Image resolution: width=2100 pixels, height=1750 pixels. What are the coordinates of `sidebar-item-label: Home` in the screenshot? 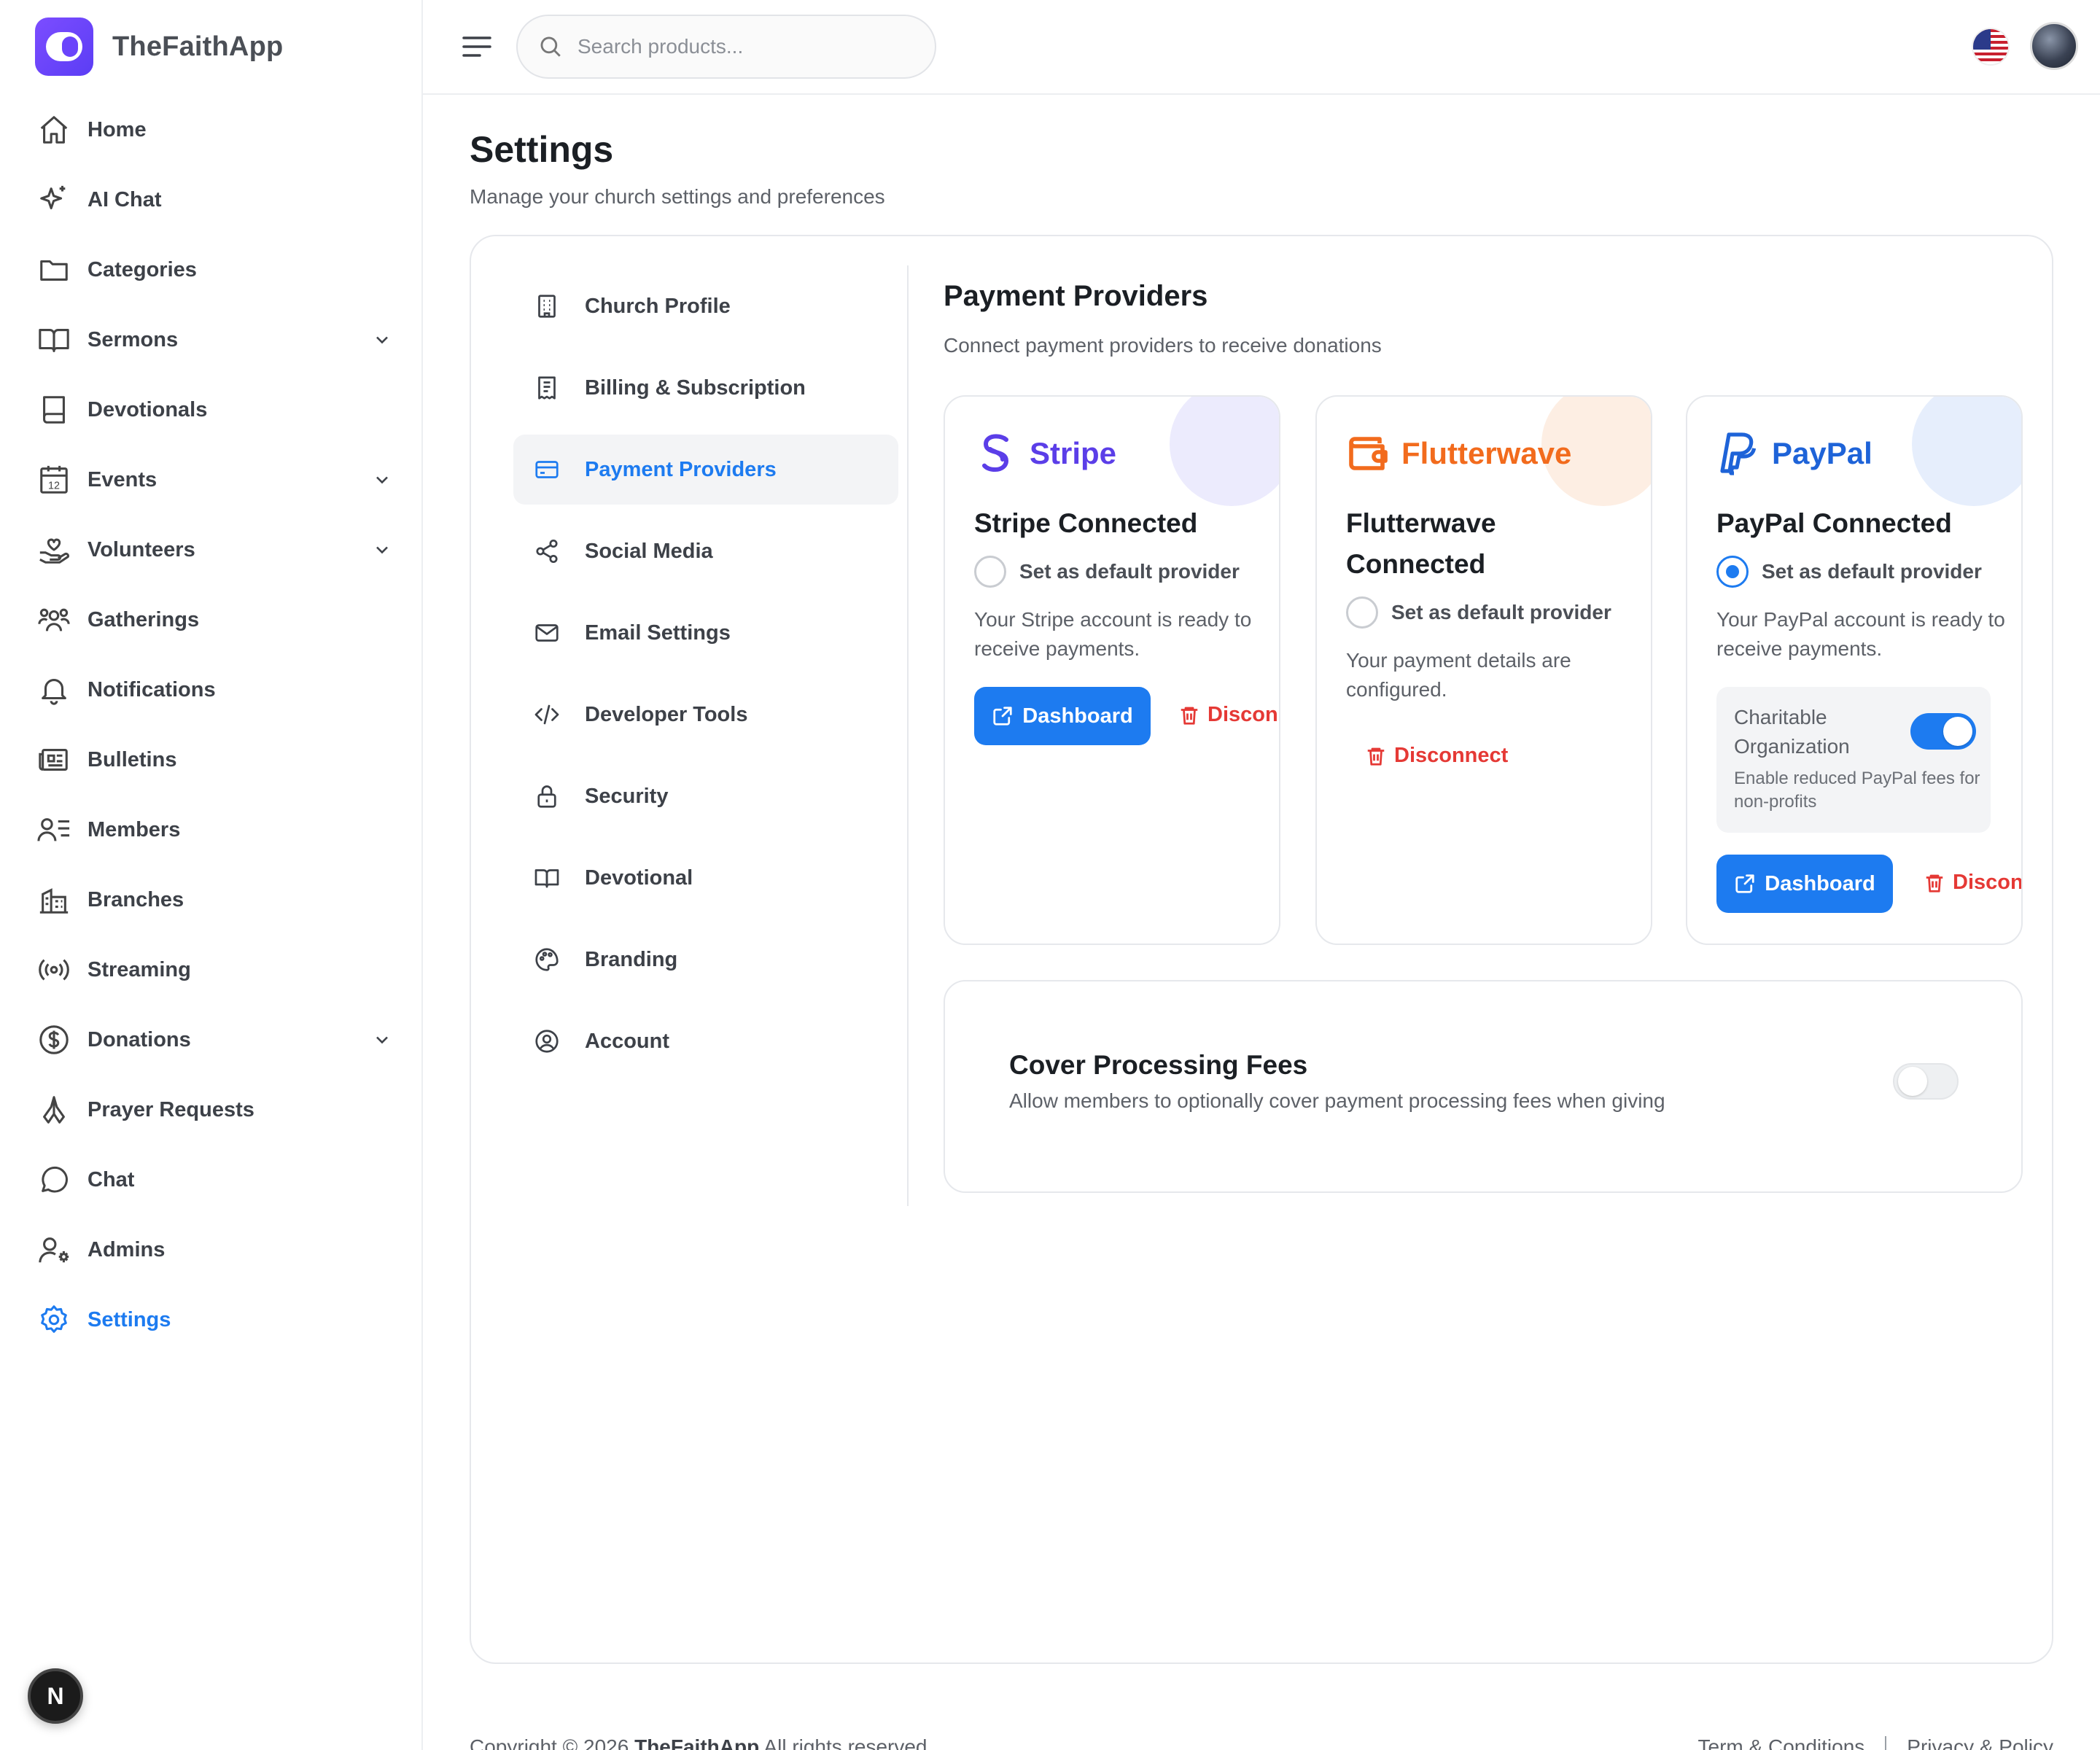 It's located at (117, 129).